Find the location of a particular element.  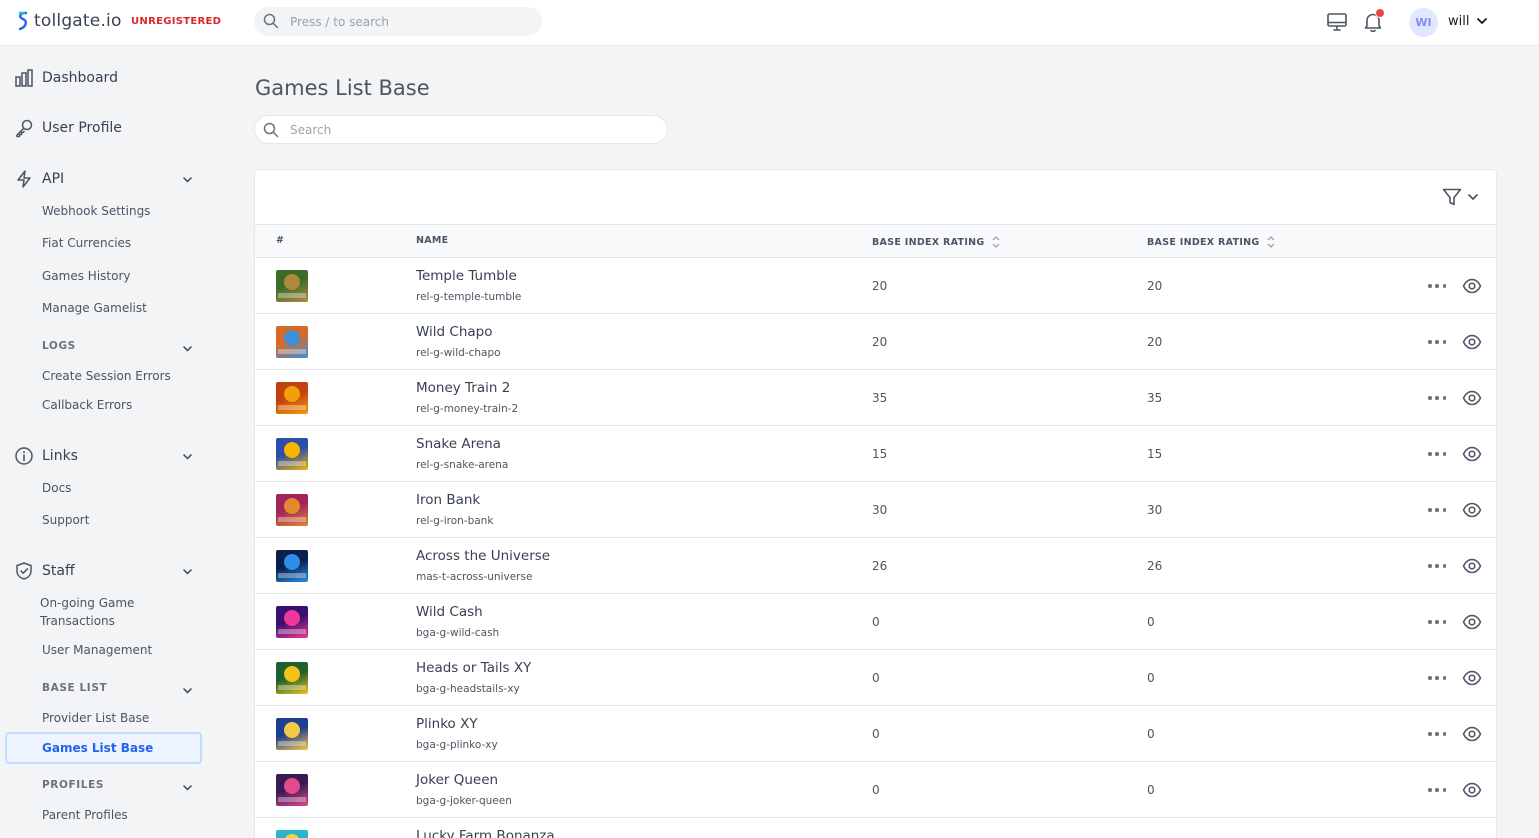

game-name: Snake Arena is located at coordinates (458, 444).